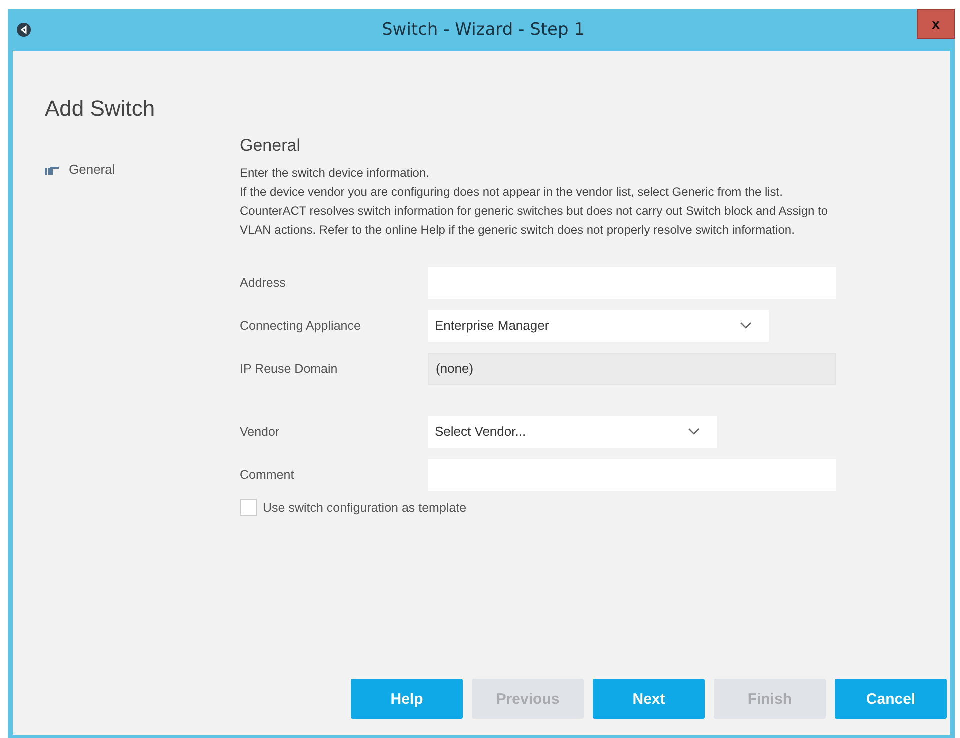  I want to click on wizard-button: Next, so click(649, 699).